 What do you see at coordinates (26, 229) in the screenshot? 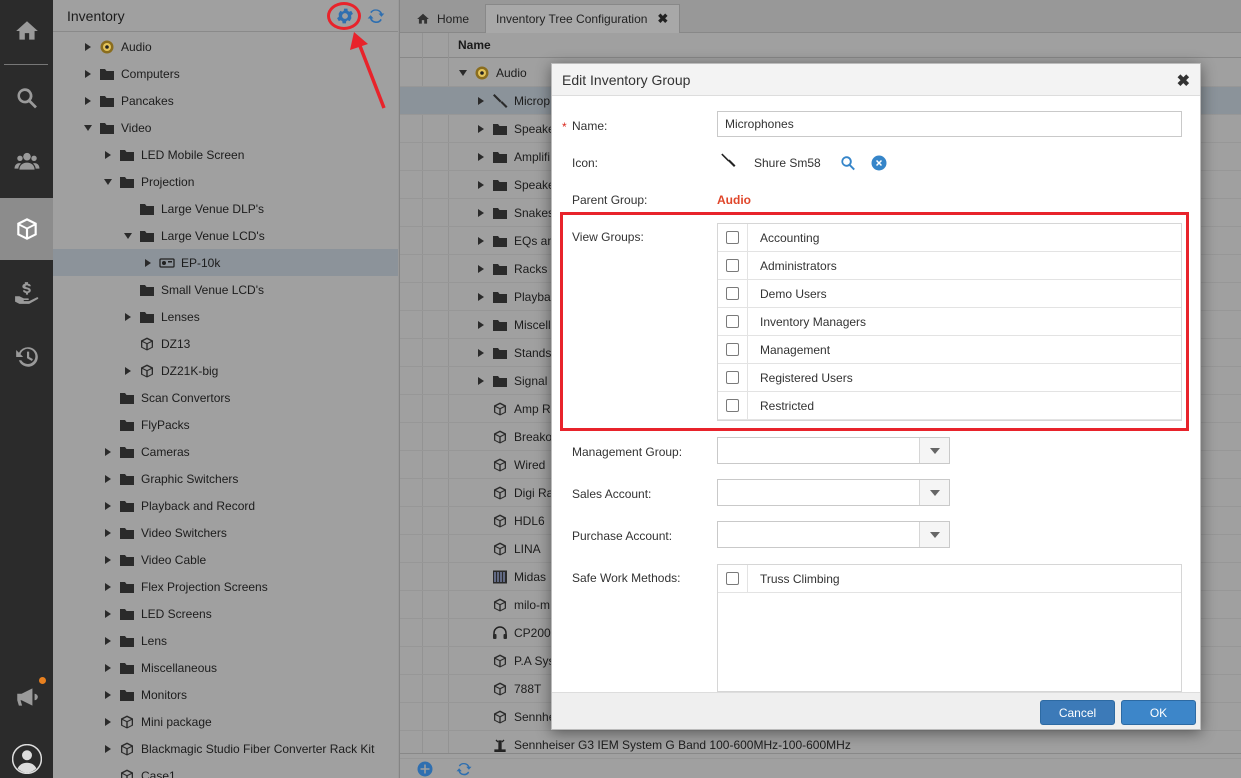
I see `inventory-nav-button` at bounding box center [26, 229].